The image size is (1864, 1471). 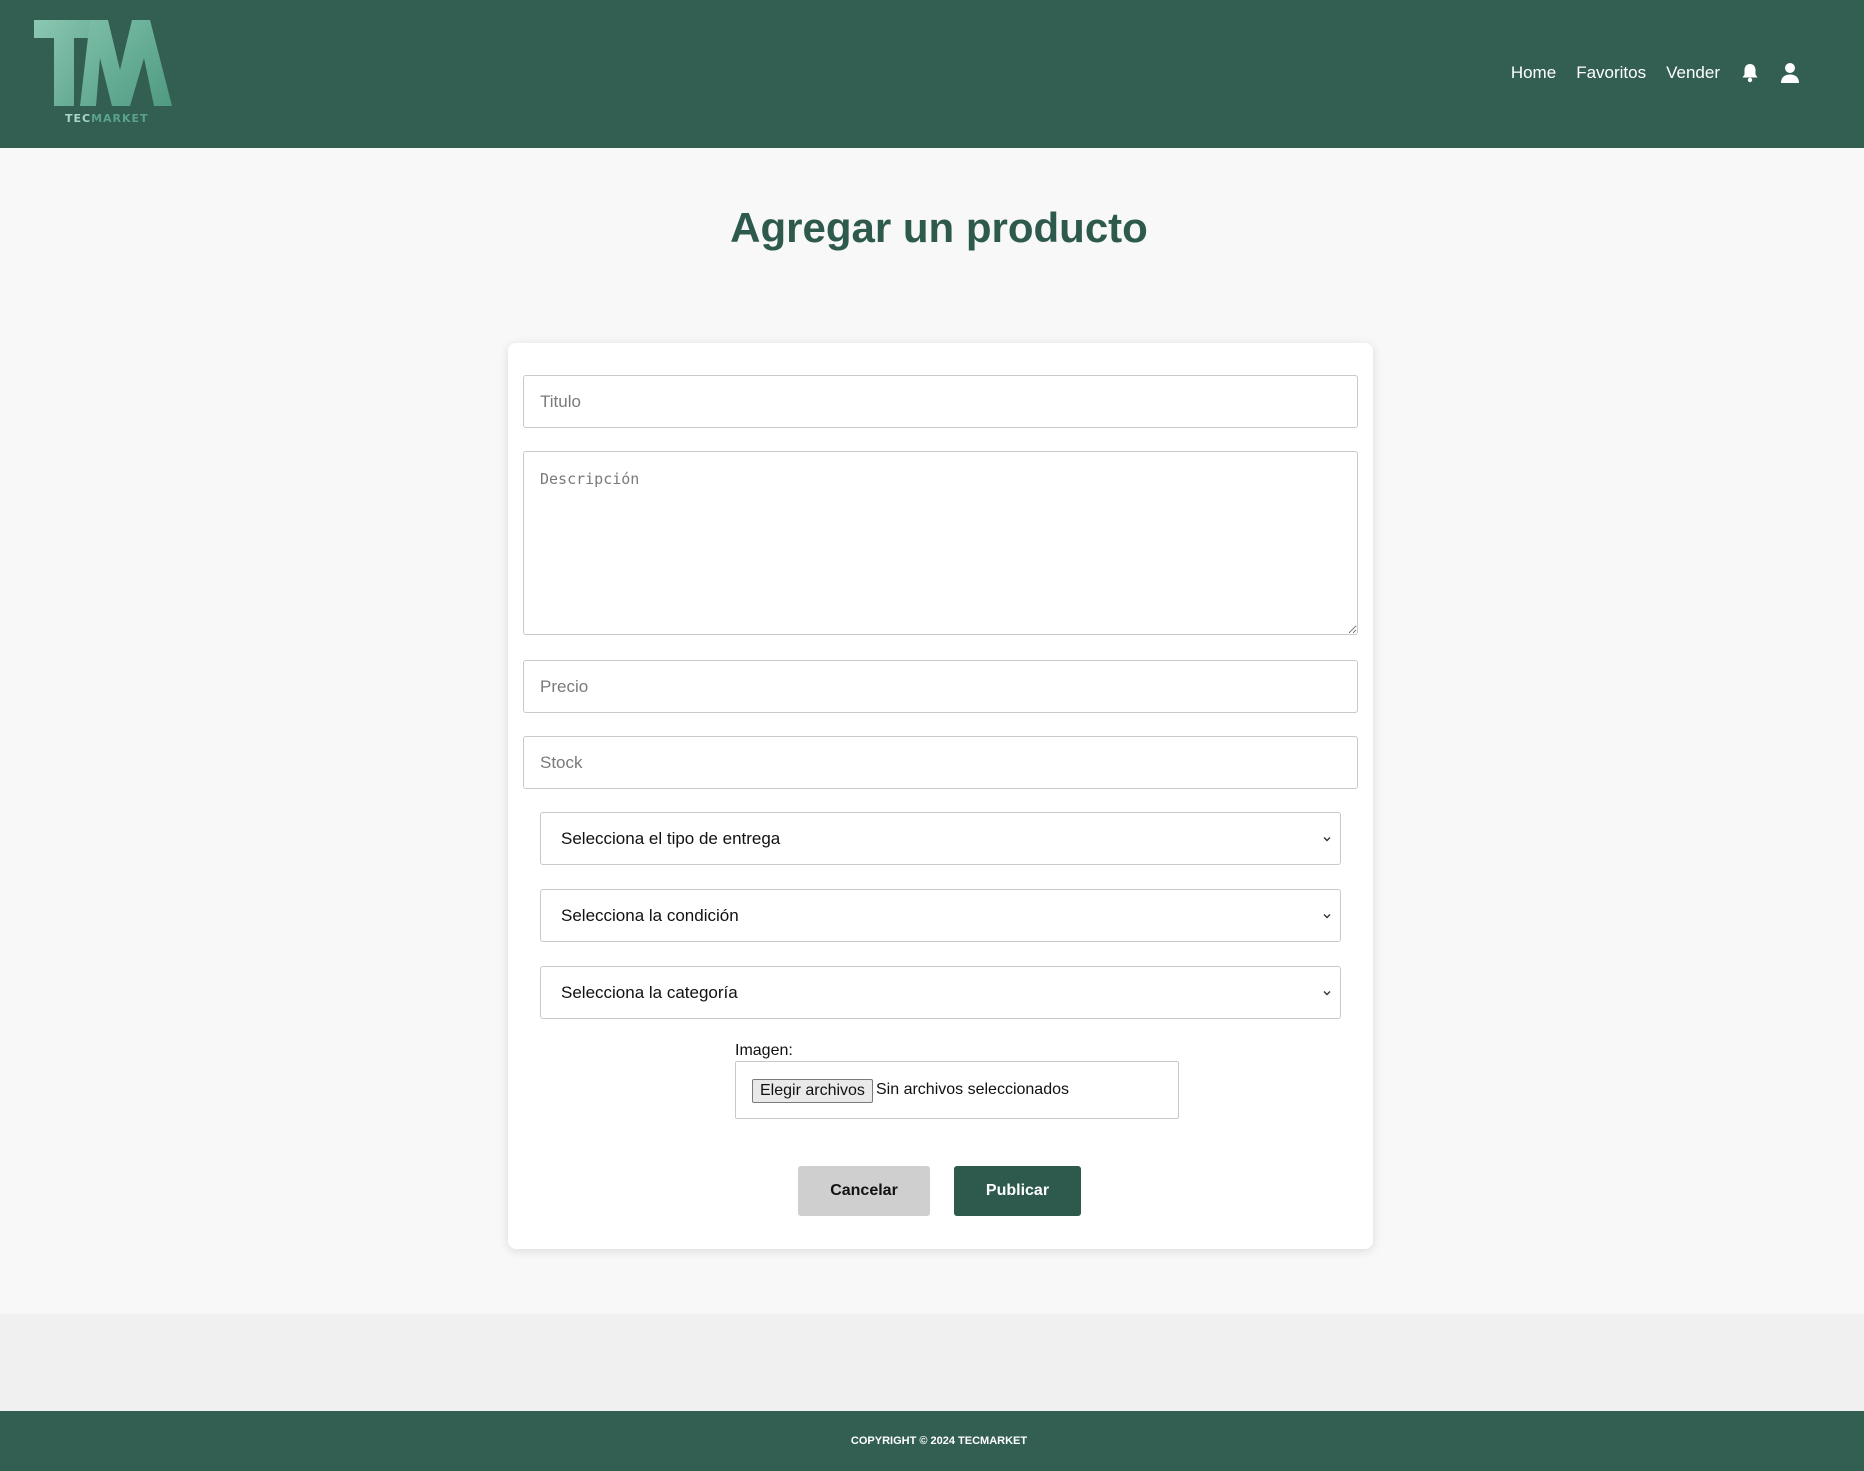 I want to click on publish-button: Publicar, so click(x=1017, y=1191).